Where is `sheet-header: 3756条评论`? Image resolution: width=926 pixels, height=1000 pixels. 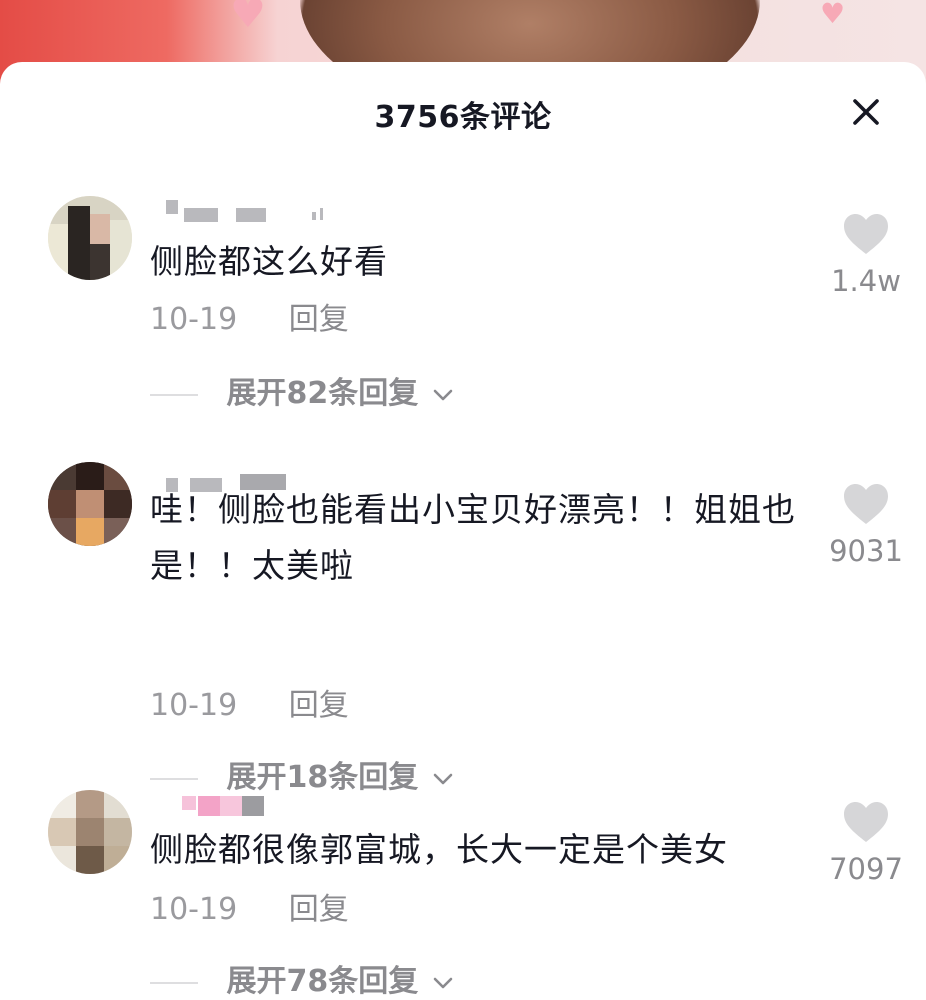
sheet-header: 3756条评论 is located at coordinates (463, 112).